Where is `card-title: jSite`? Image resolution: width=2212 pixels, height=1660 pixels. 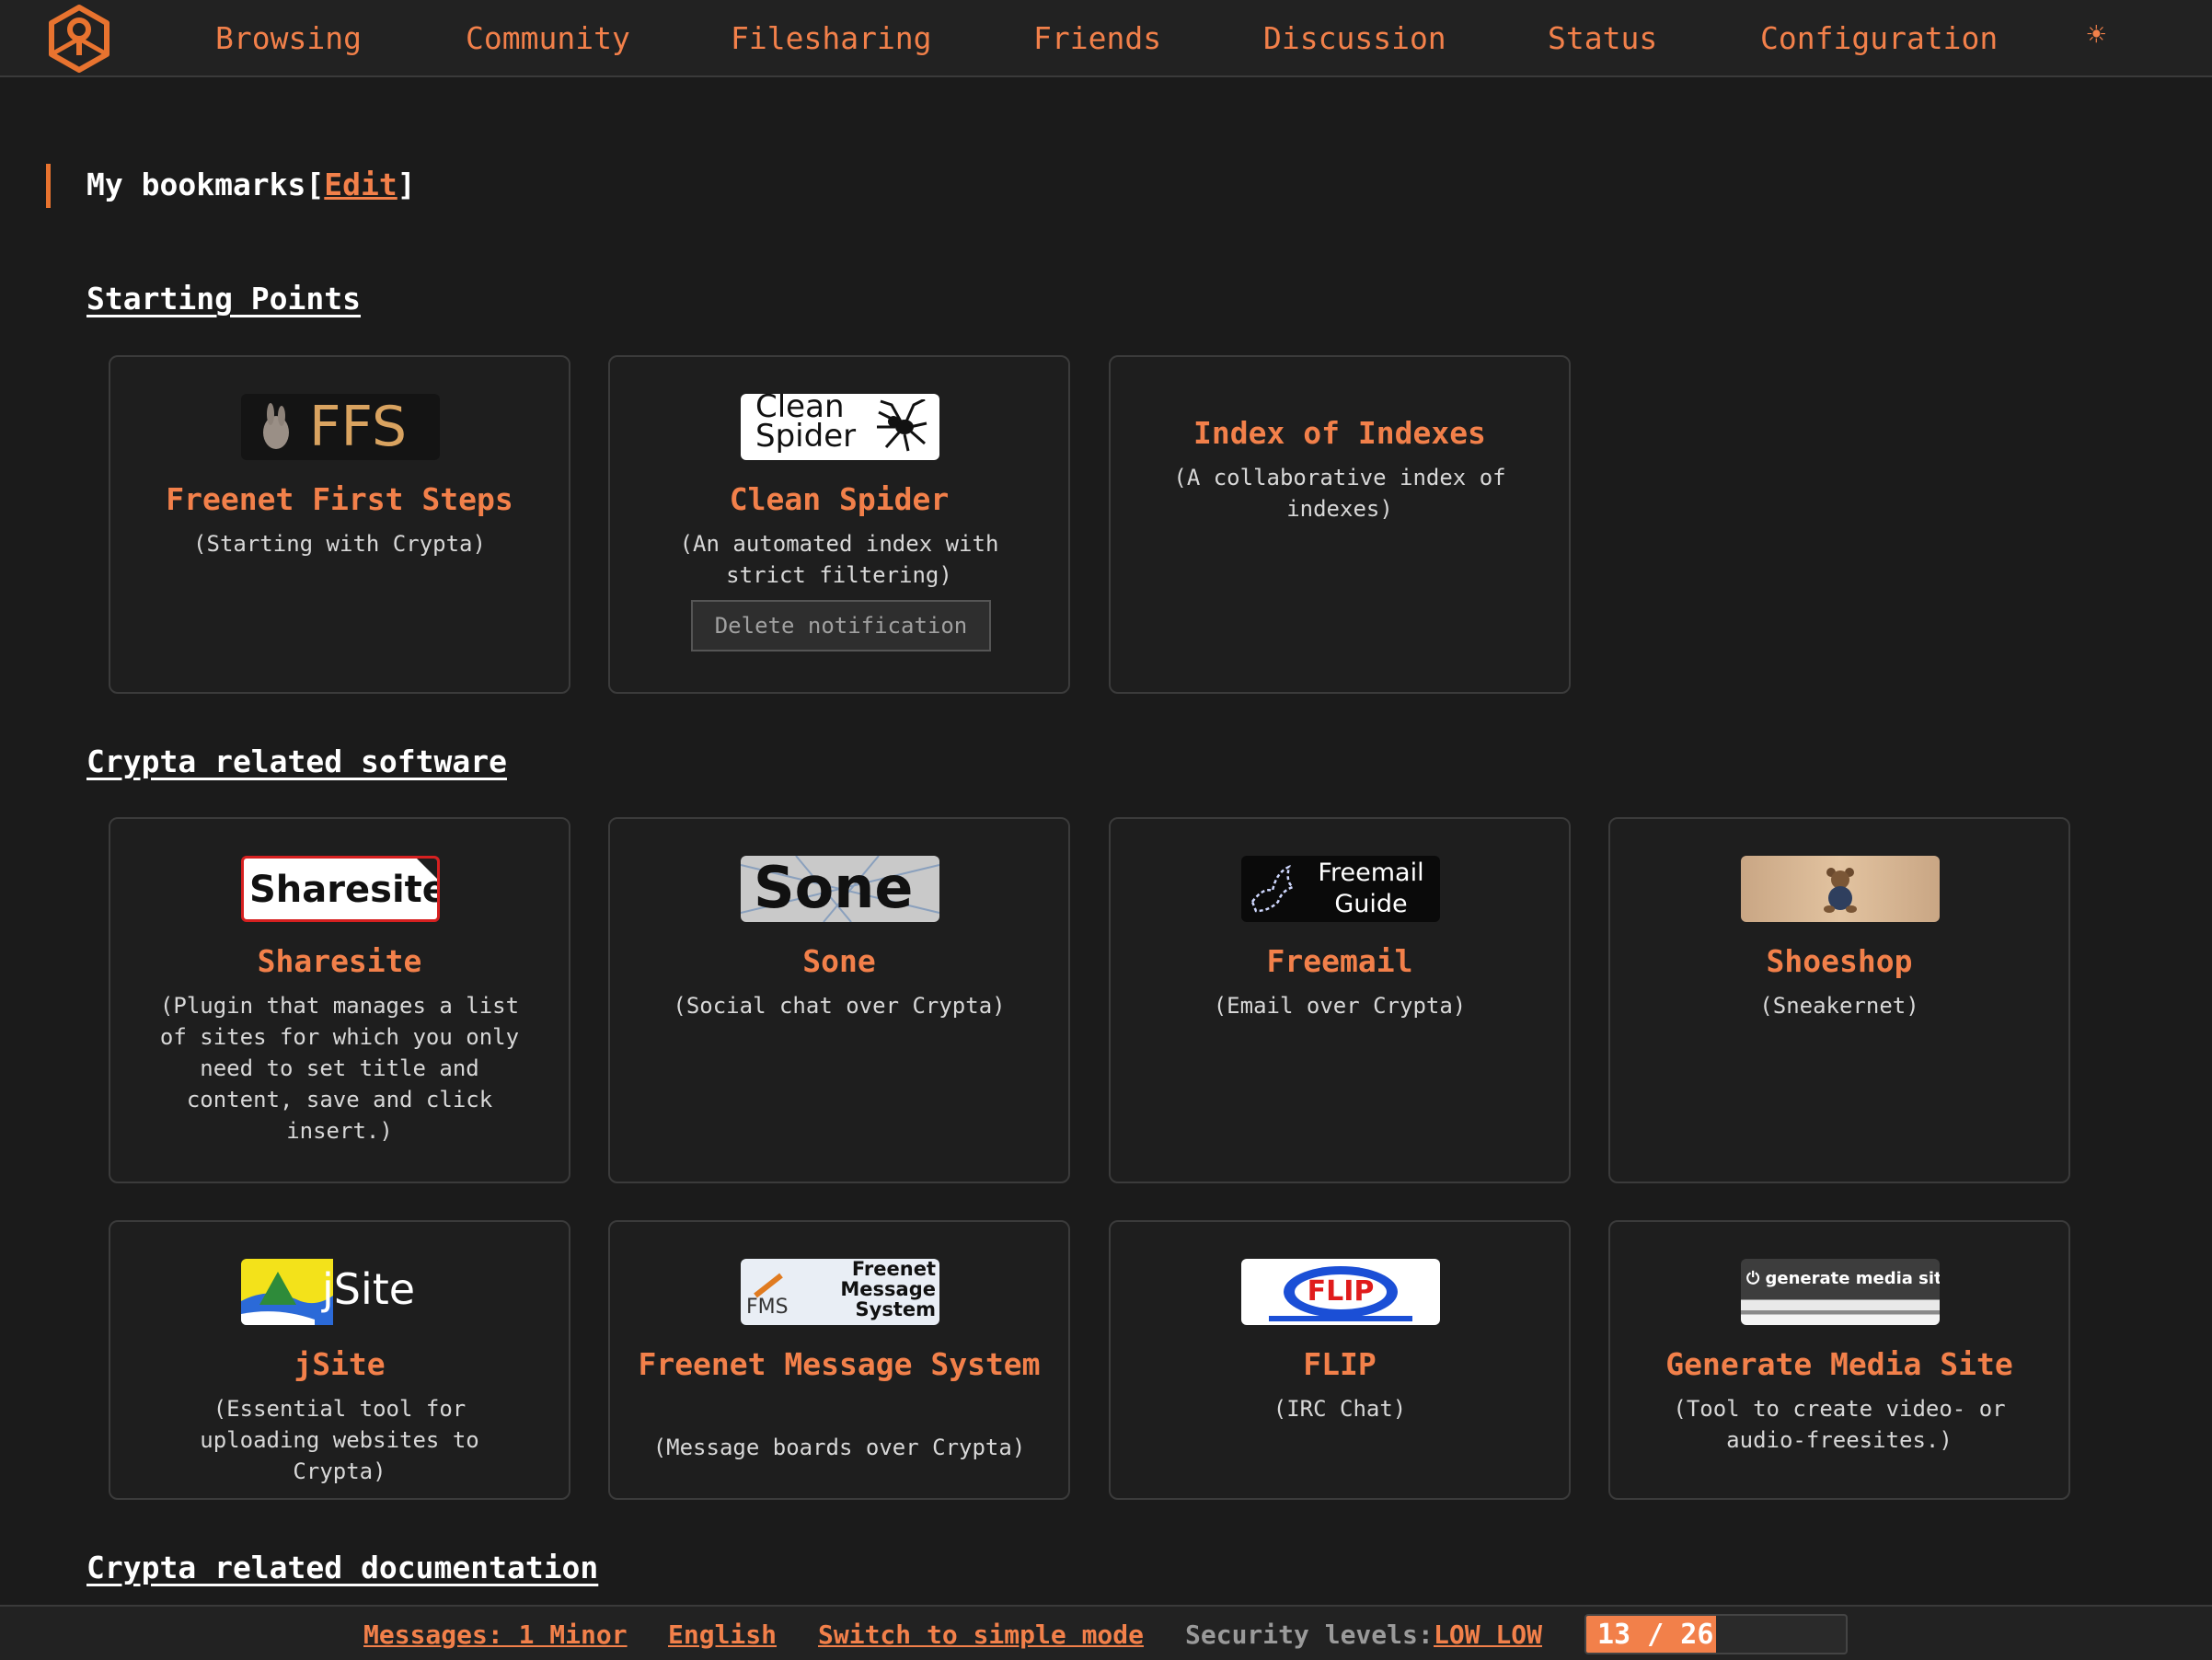
card-title: jSite is located at coordinates (339, 1364).